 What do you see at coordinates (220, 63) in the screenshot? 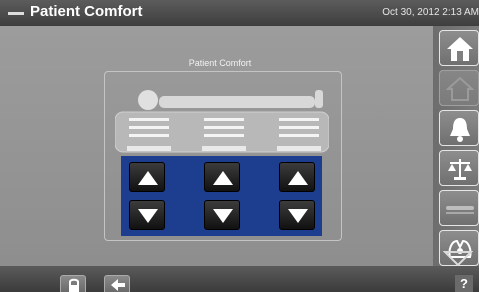
I see `panel-title: Patient Comfort` at bounding box center [220, 63].